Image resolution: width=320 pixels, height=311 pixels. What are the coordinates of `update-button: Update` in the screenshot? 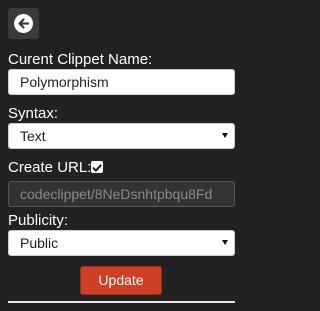 It's located at (121, 280).